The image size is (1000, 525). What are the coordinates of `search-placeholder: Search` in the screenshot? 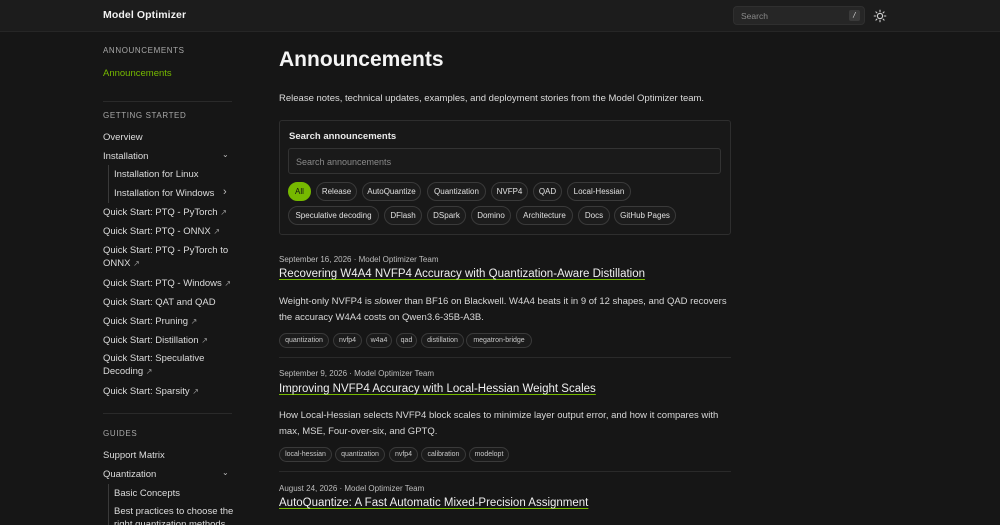 It's located at (754, 16).